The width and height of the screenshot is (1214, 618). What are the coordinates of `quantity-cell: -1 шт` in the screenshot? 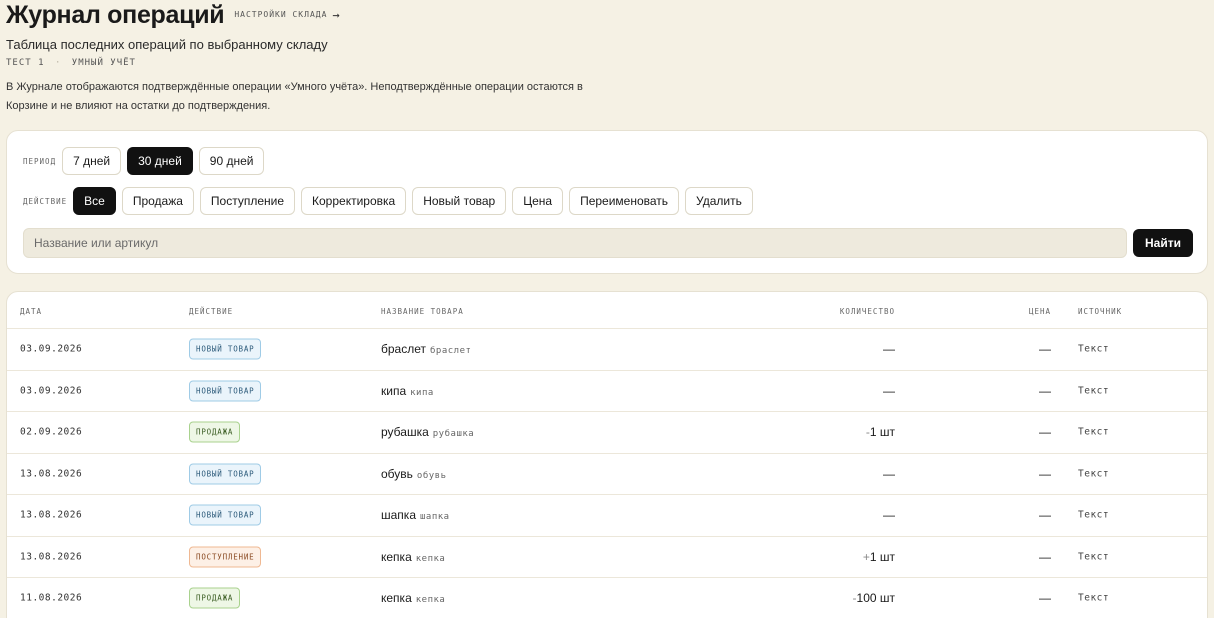 It's located at (880, 432).